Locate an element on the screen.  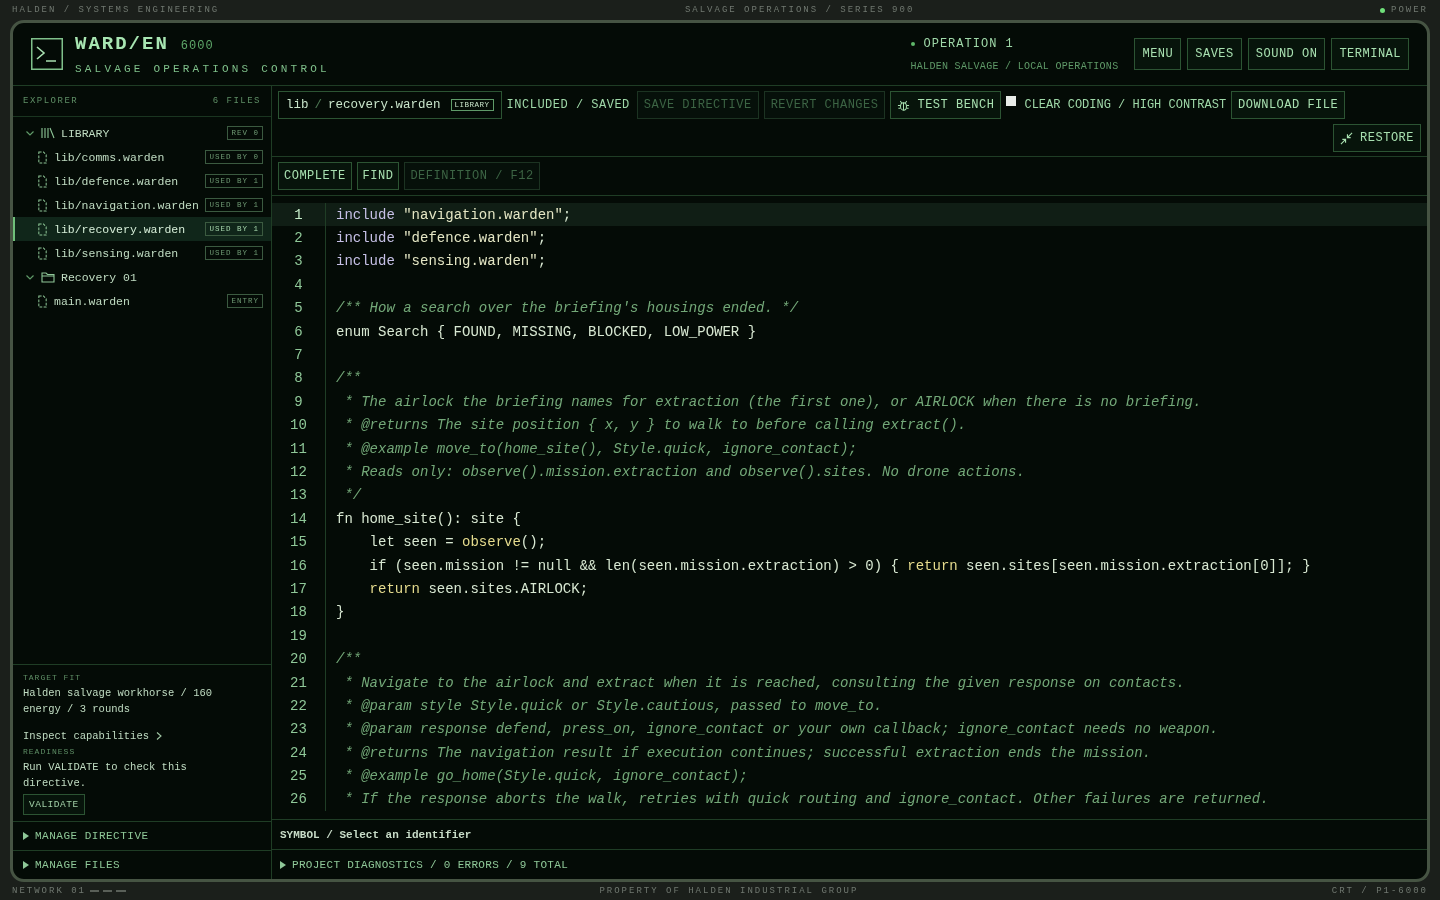
header-button: SOUND ON is located at coordinates (1286, 54).